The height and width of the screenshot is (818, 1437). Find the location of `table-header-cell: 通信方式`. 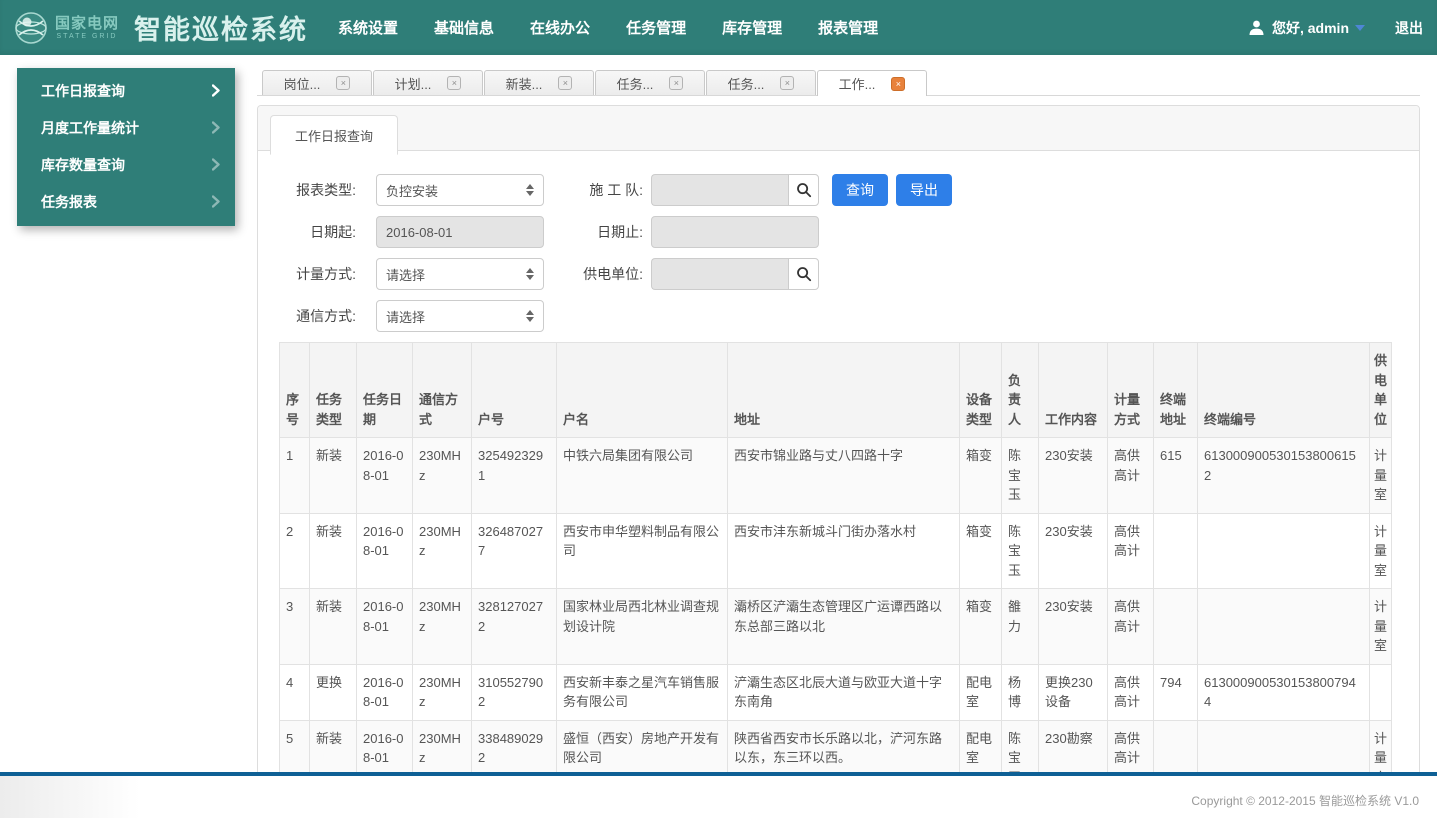

table-header-cell: 通信方式 is located at coordinates (442, 390).